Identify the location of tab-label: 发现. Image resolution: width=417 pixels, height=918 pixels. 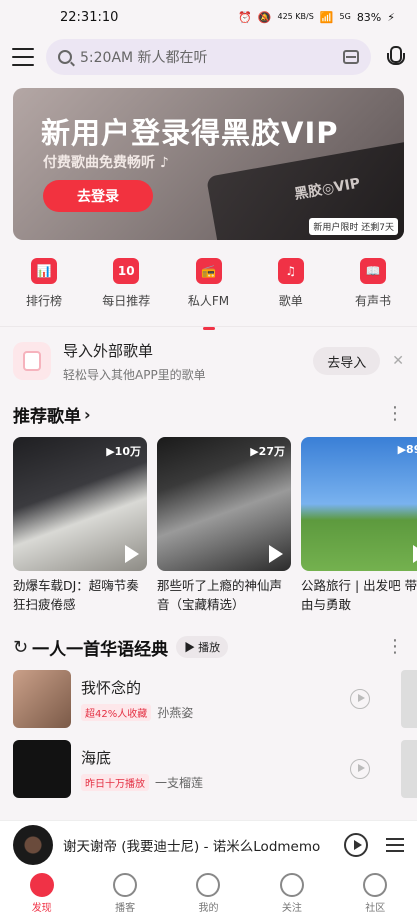
(41, 908).